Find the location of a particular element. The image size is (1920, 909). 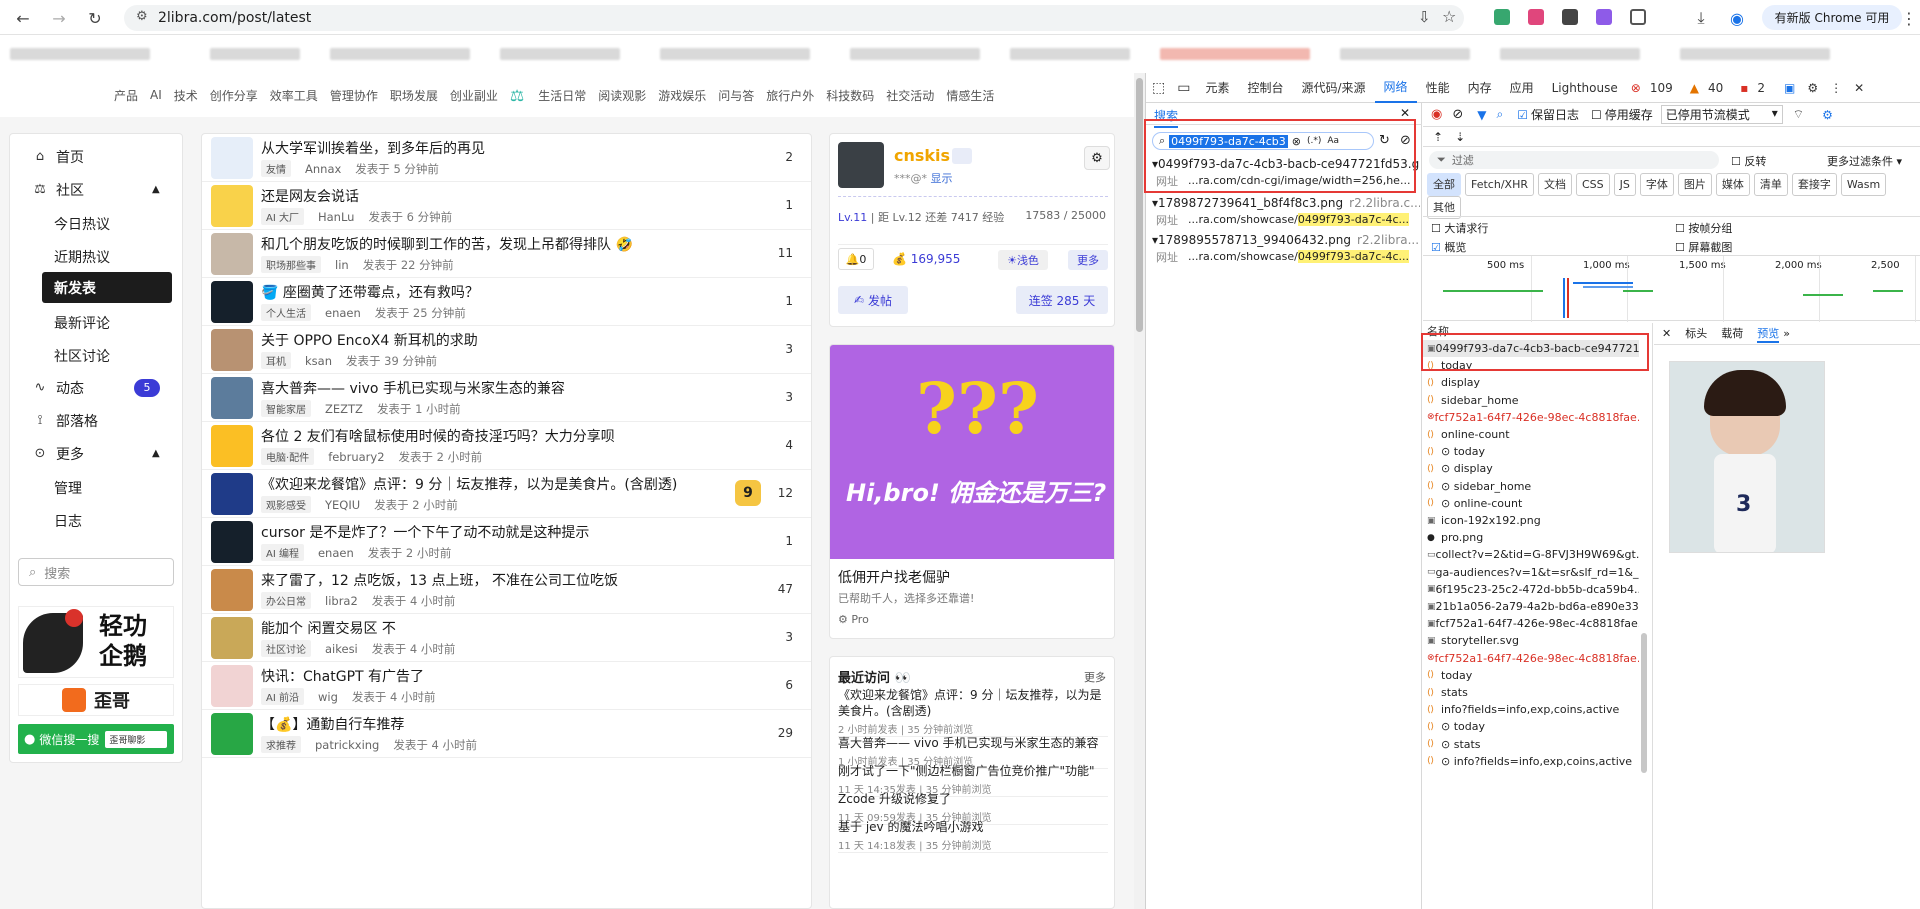

post-title: 和几个朋友吃饭的时候聊到工作的苦，发现上吊都得排队 🤣 is located at coordinates (447, 244).